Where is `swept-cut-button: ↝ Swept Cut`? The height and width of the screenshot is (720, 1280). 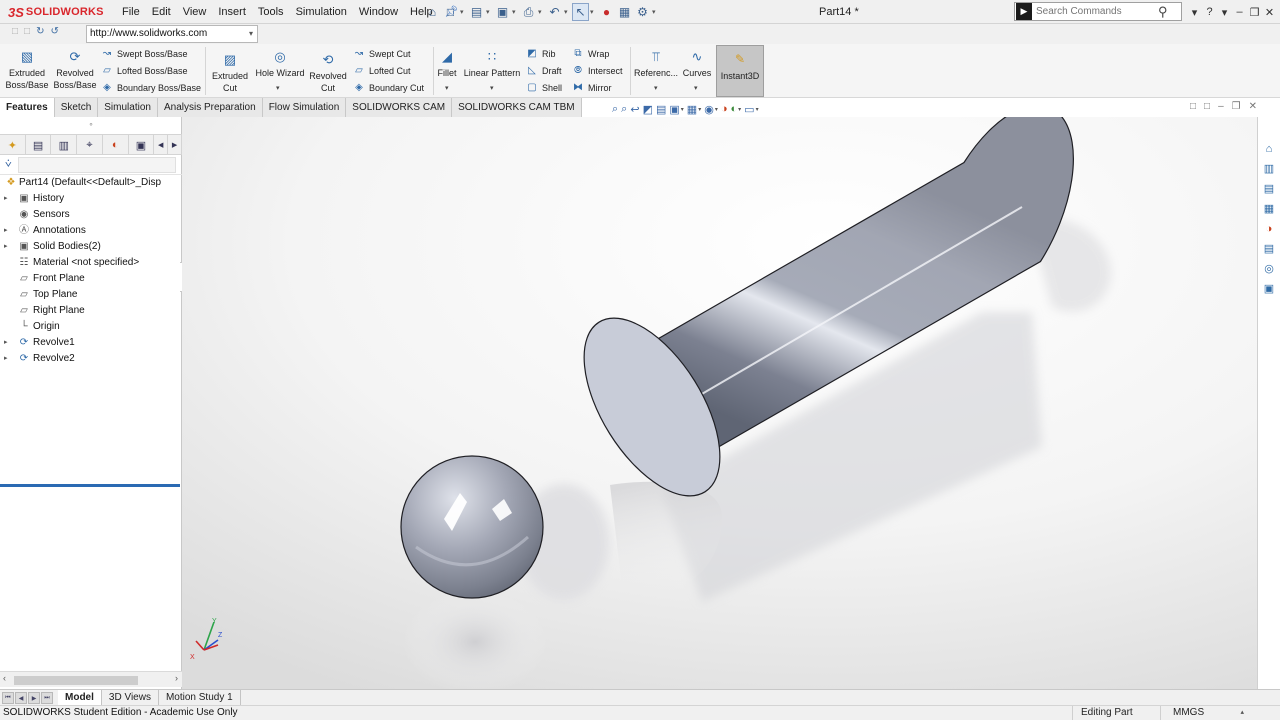 swept-cut-button: ↝ Swept Cut is located at coordinates (381, 53).